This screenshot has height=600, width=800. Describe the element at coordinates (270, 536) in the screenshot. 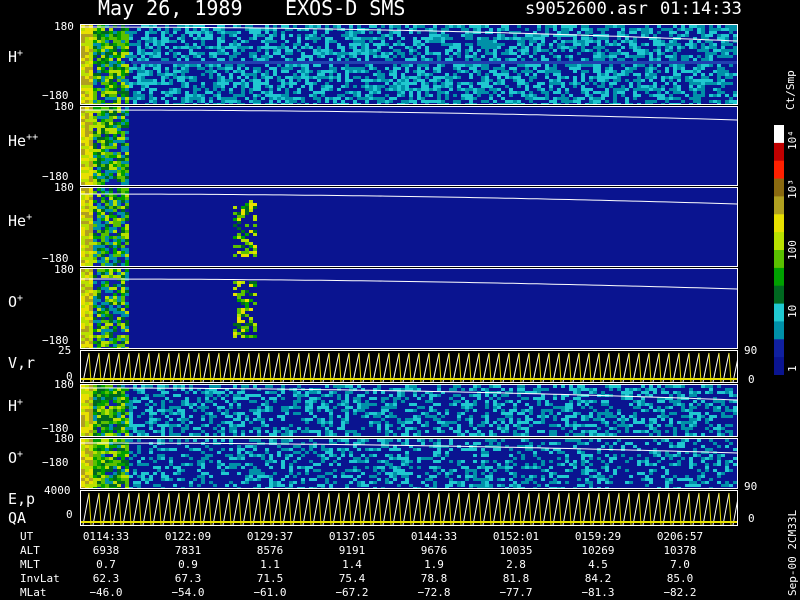

I see `footer-cell: 0129:37` at that location.